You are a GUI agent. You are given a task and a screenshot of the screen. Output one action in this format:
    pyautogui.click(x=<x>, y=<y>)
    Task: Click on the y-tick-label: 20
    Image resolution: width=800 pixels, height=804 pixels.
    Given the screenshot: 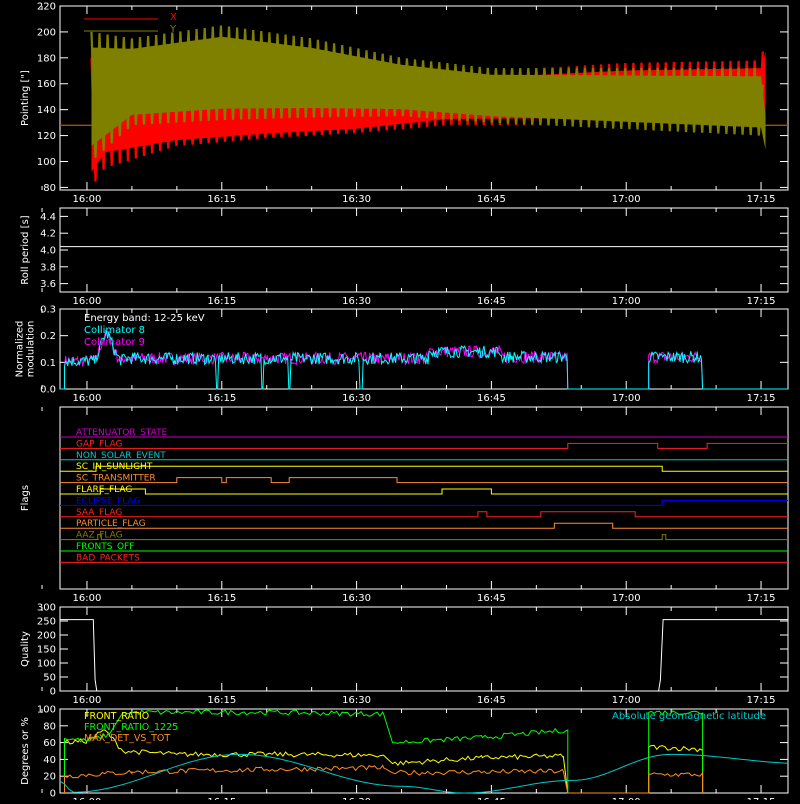 What is the action you would take?
    pyautogui.click(x=49, y=777)
    